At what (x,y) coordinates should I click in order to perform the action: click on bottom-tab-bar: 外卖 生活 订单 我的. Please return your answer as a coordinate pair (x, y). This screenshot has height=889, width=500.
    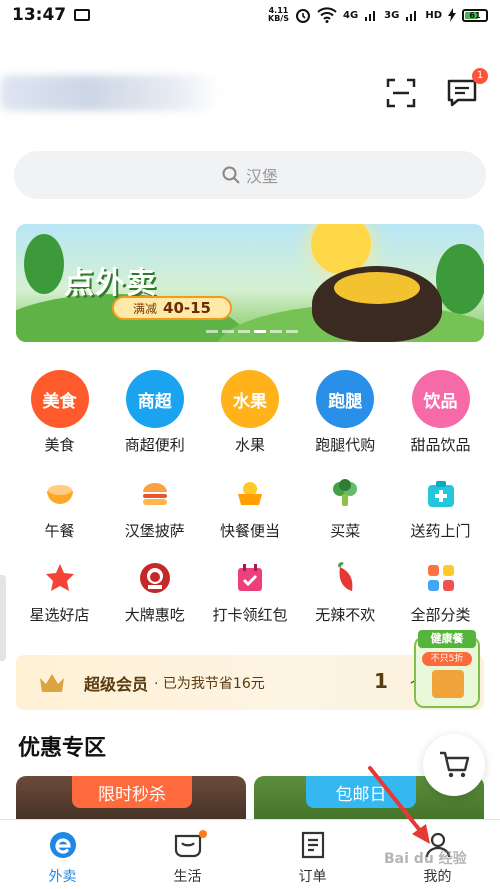
    Looking at the image, I should click on (250, 854).